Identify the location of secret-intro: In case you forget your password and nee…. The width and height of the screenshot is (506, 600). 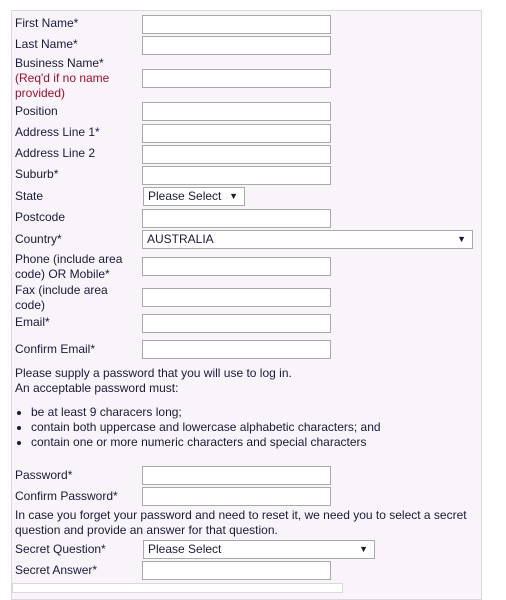
(241, 522).